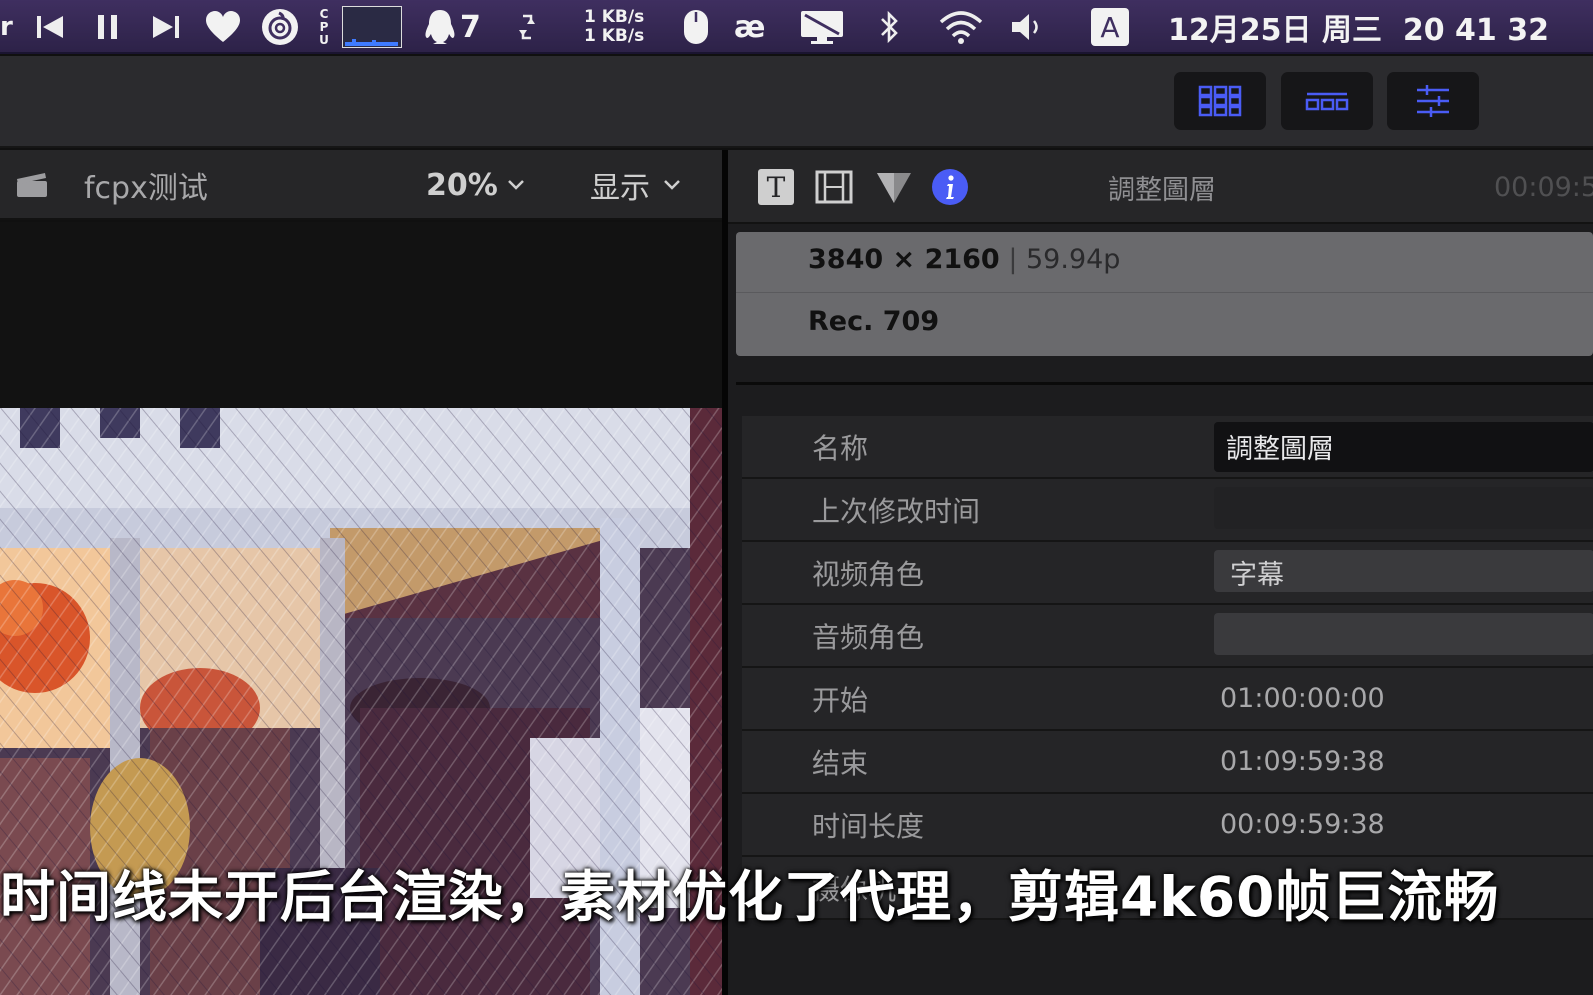 The height and width of the screenshot is (995, 1593). Describe the element at coordinates (32, 185) in the screenshot. I see `clapperboard-icon` at that location.